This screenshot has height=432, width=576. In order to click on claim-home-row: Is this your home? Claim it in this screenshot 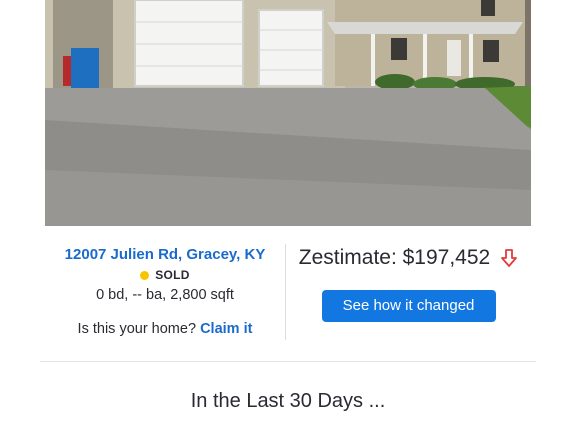, I will do `click(165, 329)`.